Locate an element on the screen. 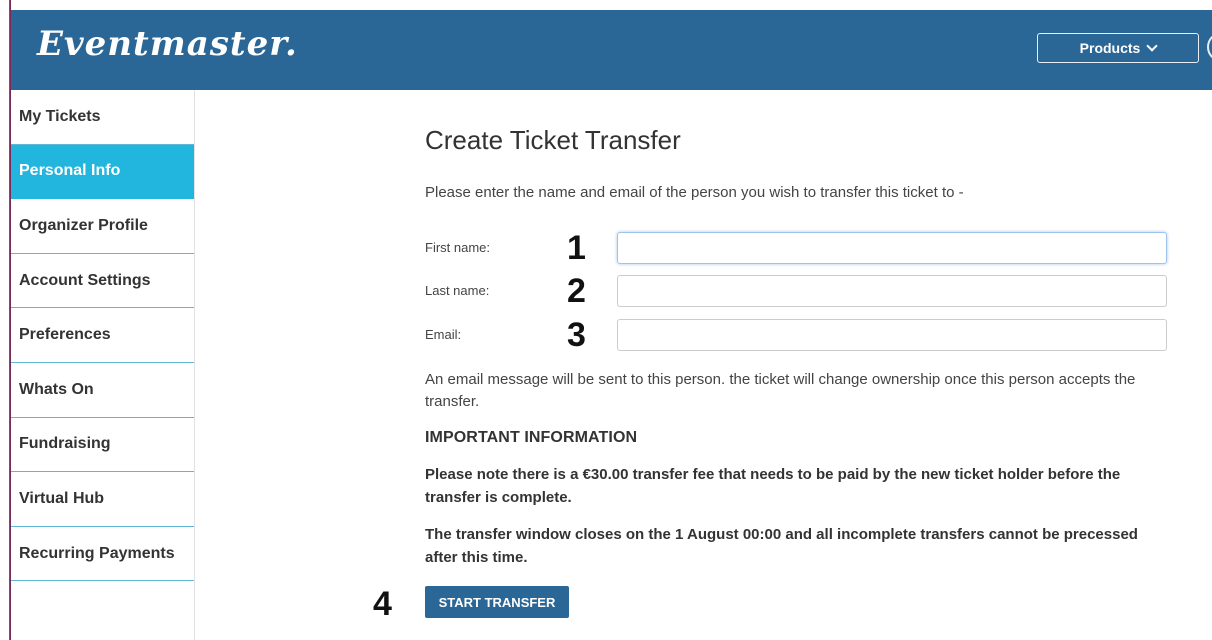 This screenshot has width=1212, height=640. chevron-down-icon is located at coordinates (1152, 45).